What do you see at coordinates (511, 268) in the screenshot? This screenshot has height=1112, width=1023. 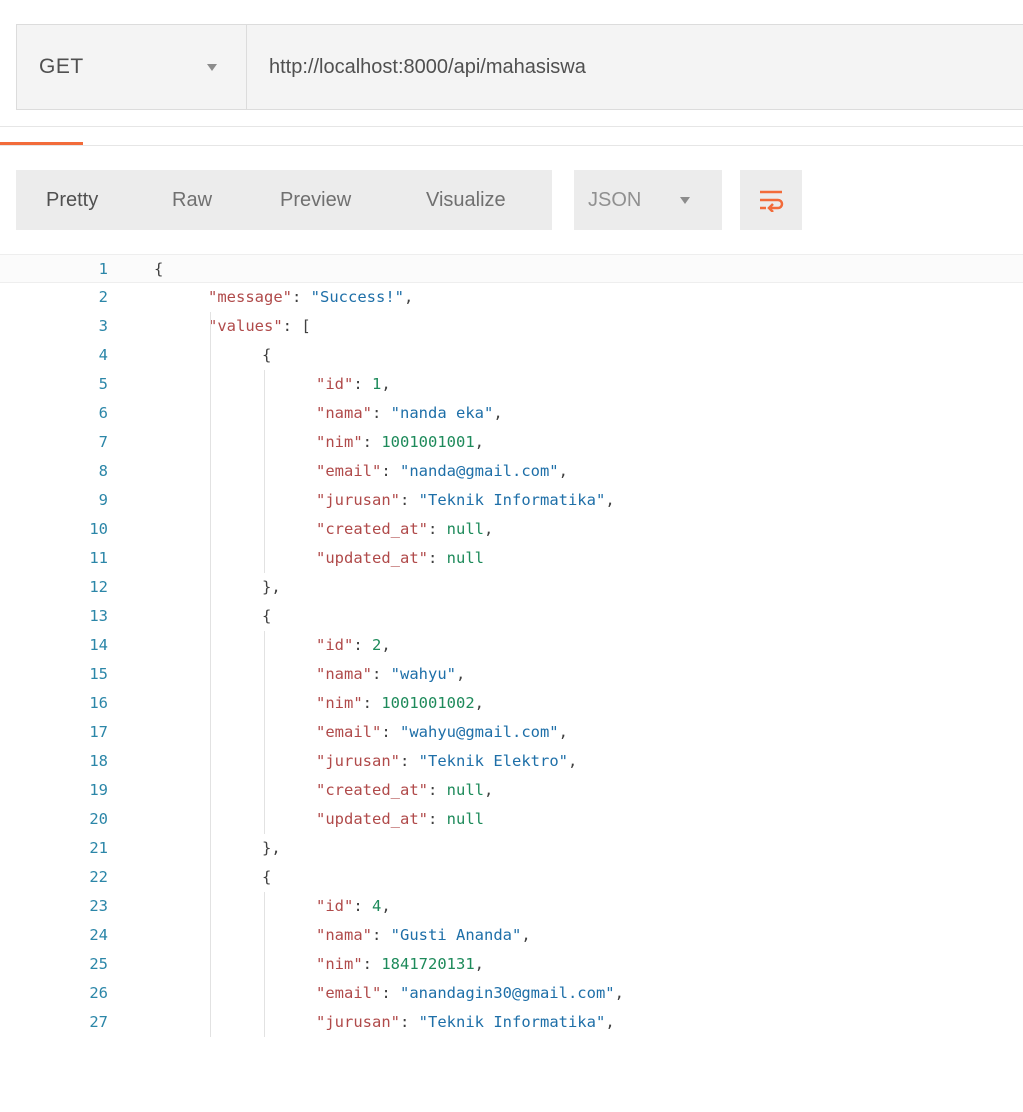 I see `code-line: 1{` at bounding box center [511, 268].